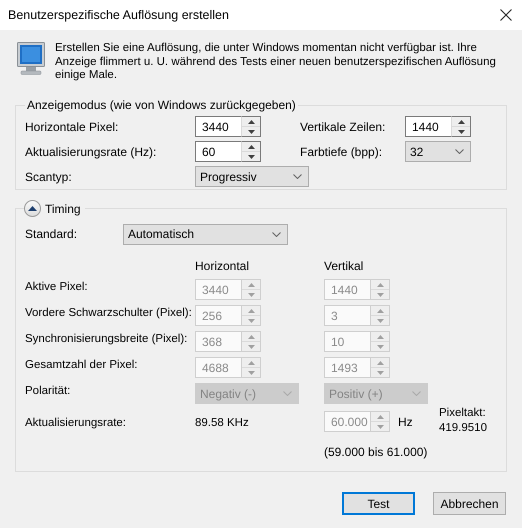  Describe the element at coordinates (31, 58) in the screenshot. I see `monitor-icon` at that location.